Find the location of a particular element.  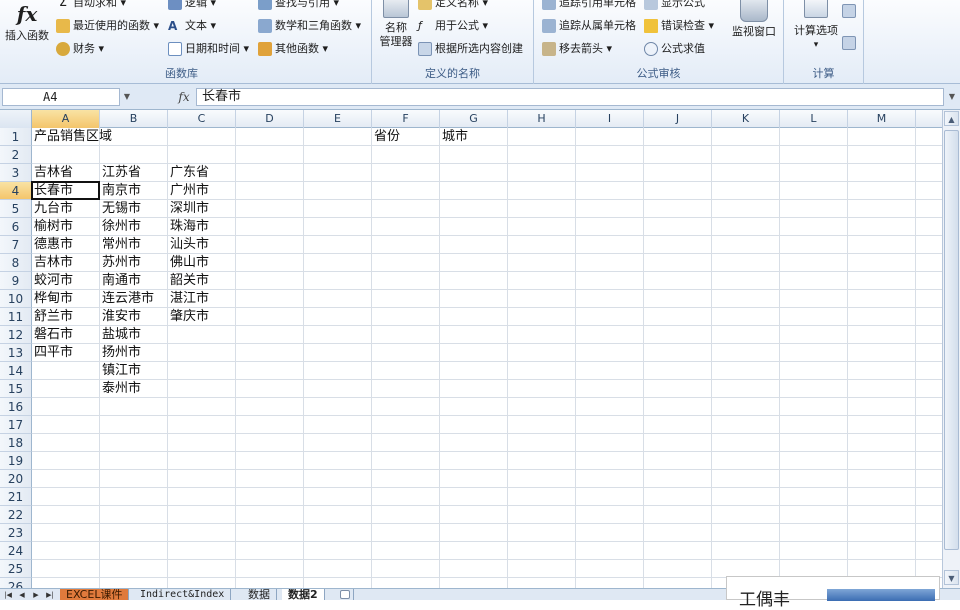

row-header-2: 2 is located at coordinates (16, 155).